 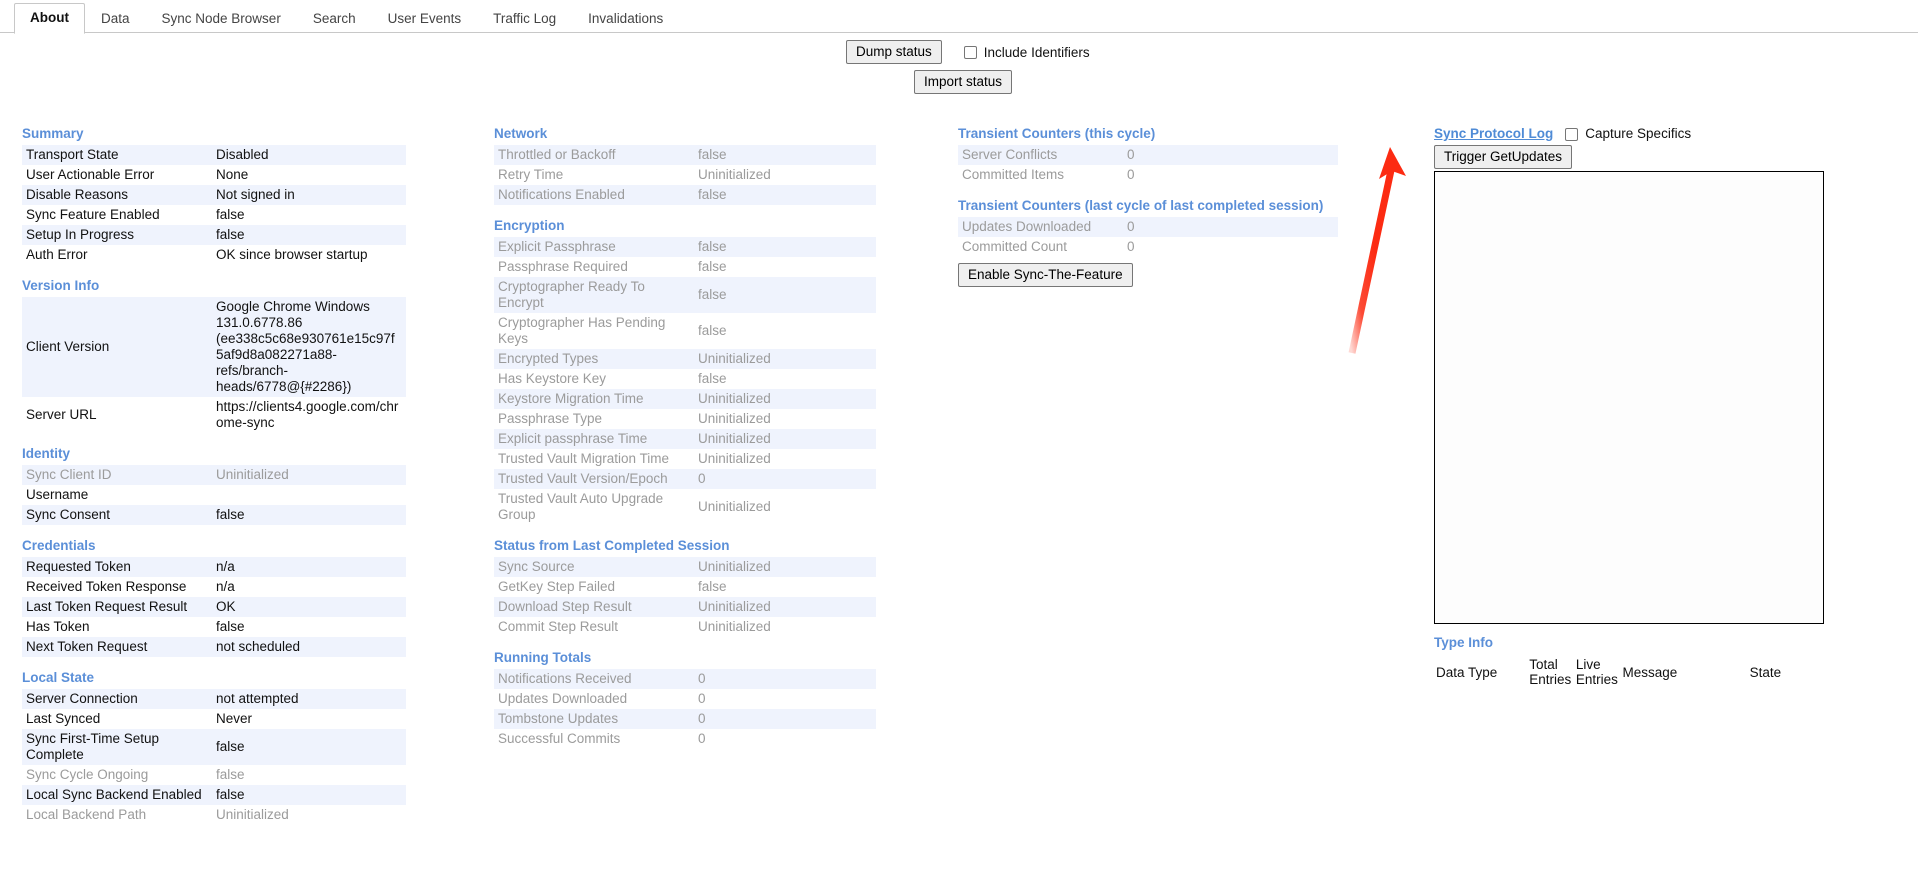 I want to click on stat-row: Retry Time Uninitialized, so click(x=685, y=175).